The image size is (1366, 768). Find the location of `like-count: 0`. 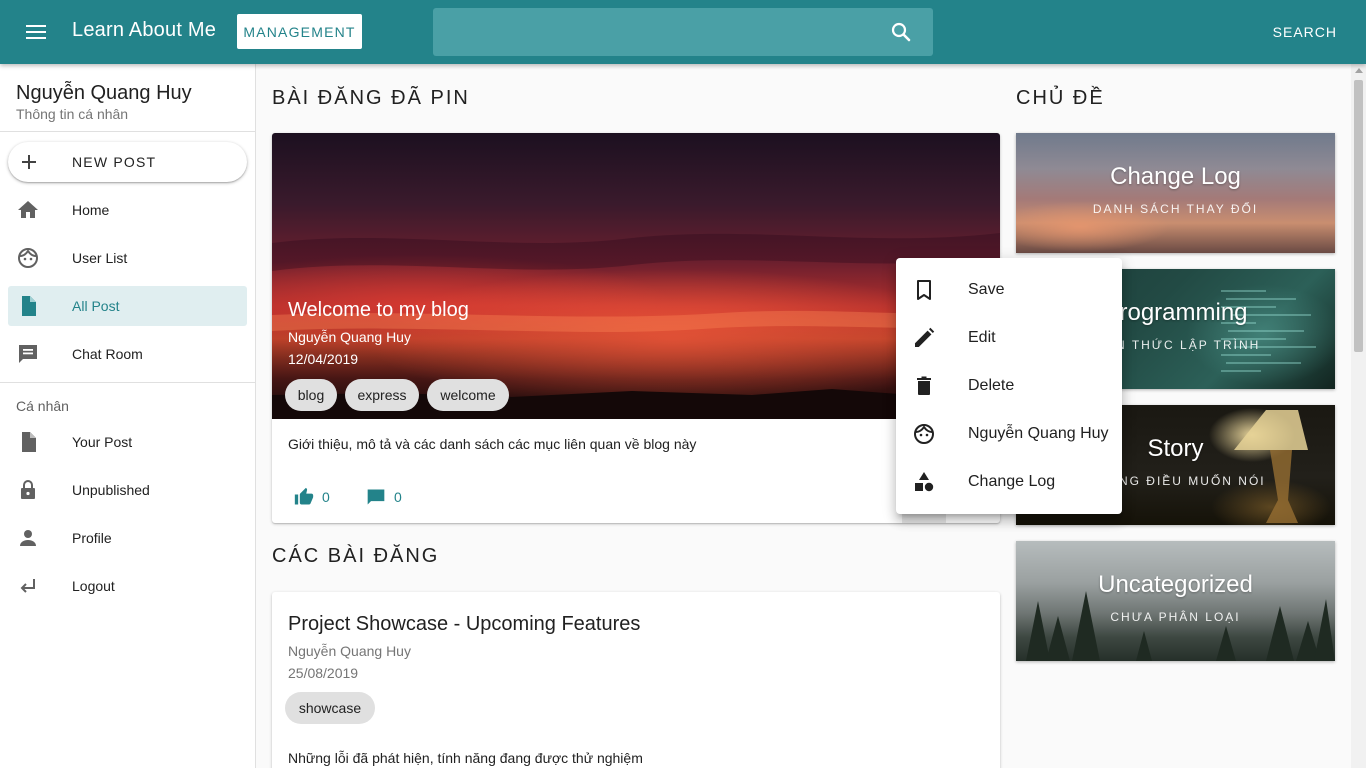

like-count: 0 is located at coordinates (326, 497).